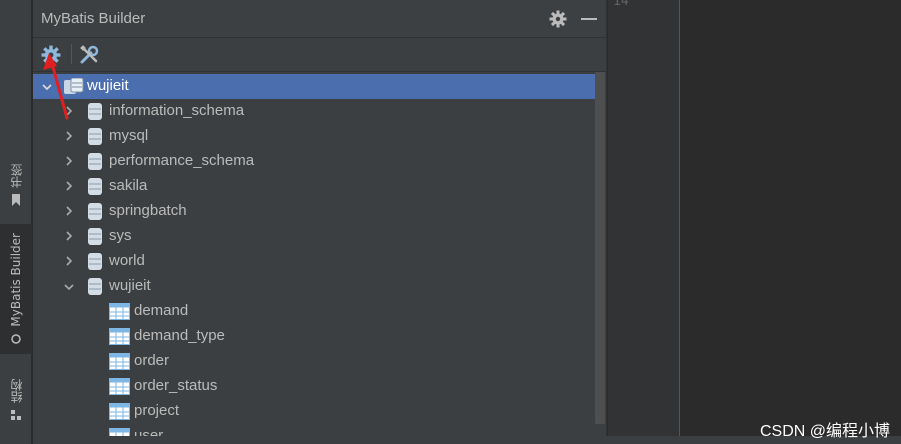  What do you see at coordinates (320, 286) in the screenshot?
I see `tree-db-row-expanded: wujieit` at bounding box center [320, 286].